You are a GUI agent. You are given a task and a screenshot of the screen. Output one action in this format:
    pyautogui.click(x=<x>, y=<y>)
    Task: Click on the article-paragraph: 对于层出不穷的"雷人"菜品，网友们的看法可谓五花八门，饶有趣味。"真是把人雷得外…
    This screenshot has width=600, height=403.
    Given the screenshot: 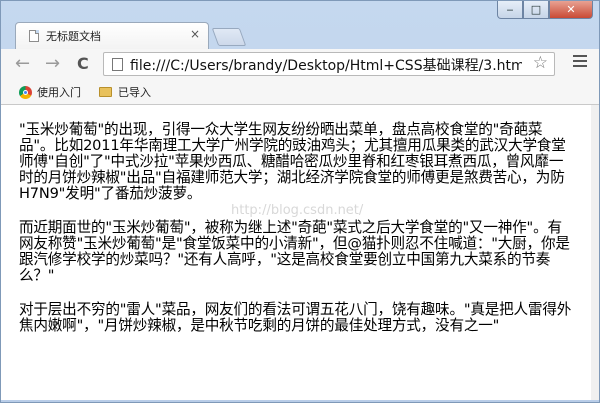 What is the action you would take?
    pyautogui.click(x=295, y=317)
    